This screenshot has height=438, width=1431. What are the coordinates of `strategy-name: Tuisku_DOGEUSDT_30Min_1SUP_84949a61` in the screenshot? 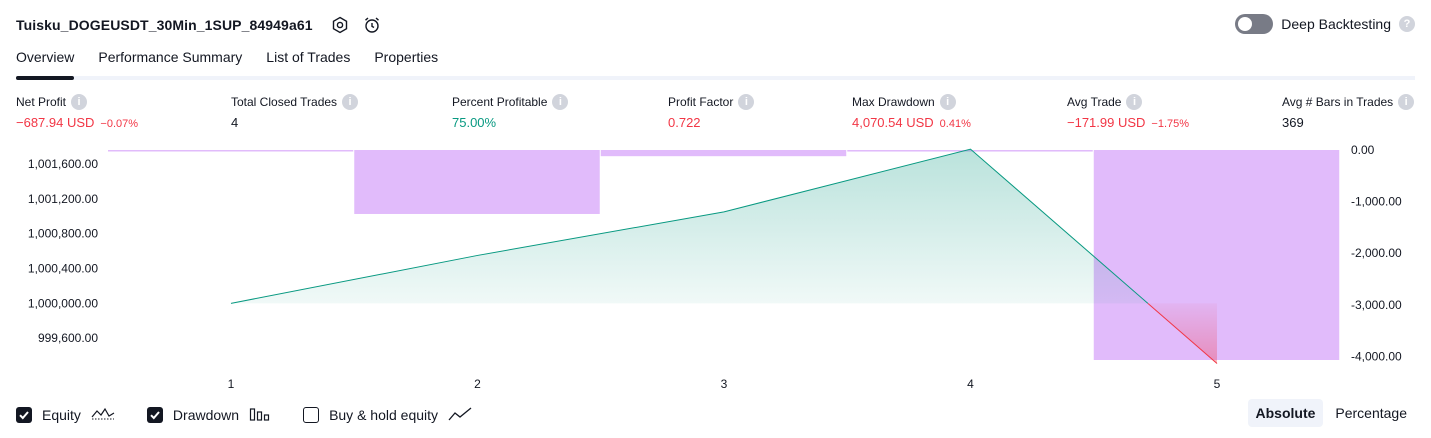 It's located at (164, 25).